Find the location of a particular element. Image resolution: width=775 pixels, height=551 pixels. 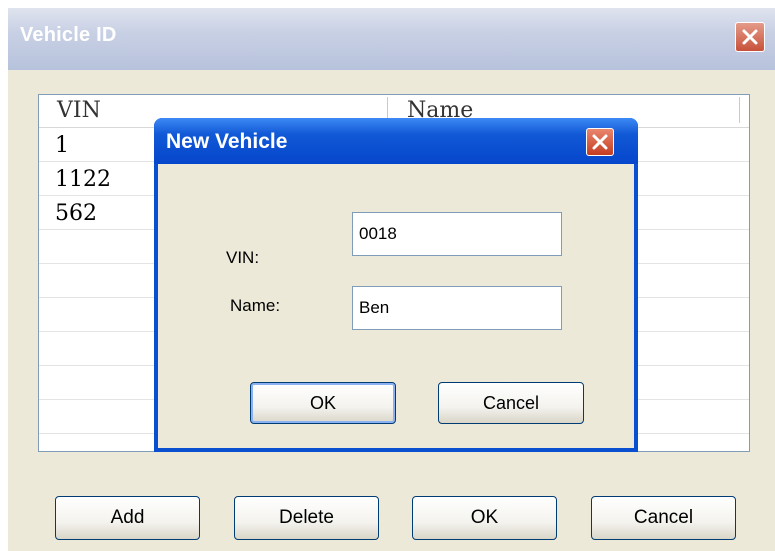

inner-close-button is located at coordinates (600, 142).